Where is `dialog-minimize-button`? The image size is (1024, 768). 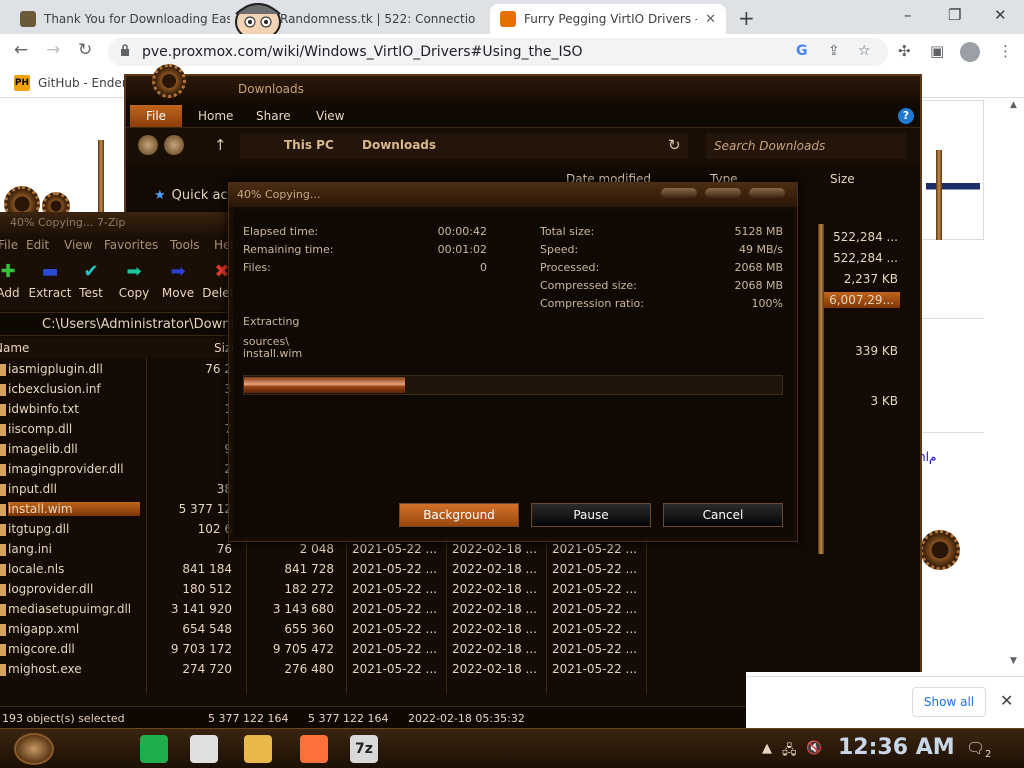 dialog-minimize-button is located at coordinates (679, 193).